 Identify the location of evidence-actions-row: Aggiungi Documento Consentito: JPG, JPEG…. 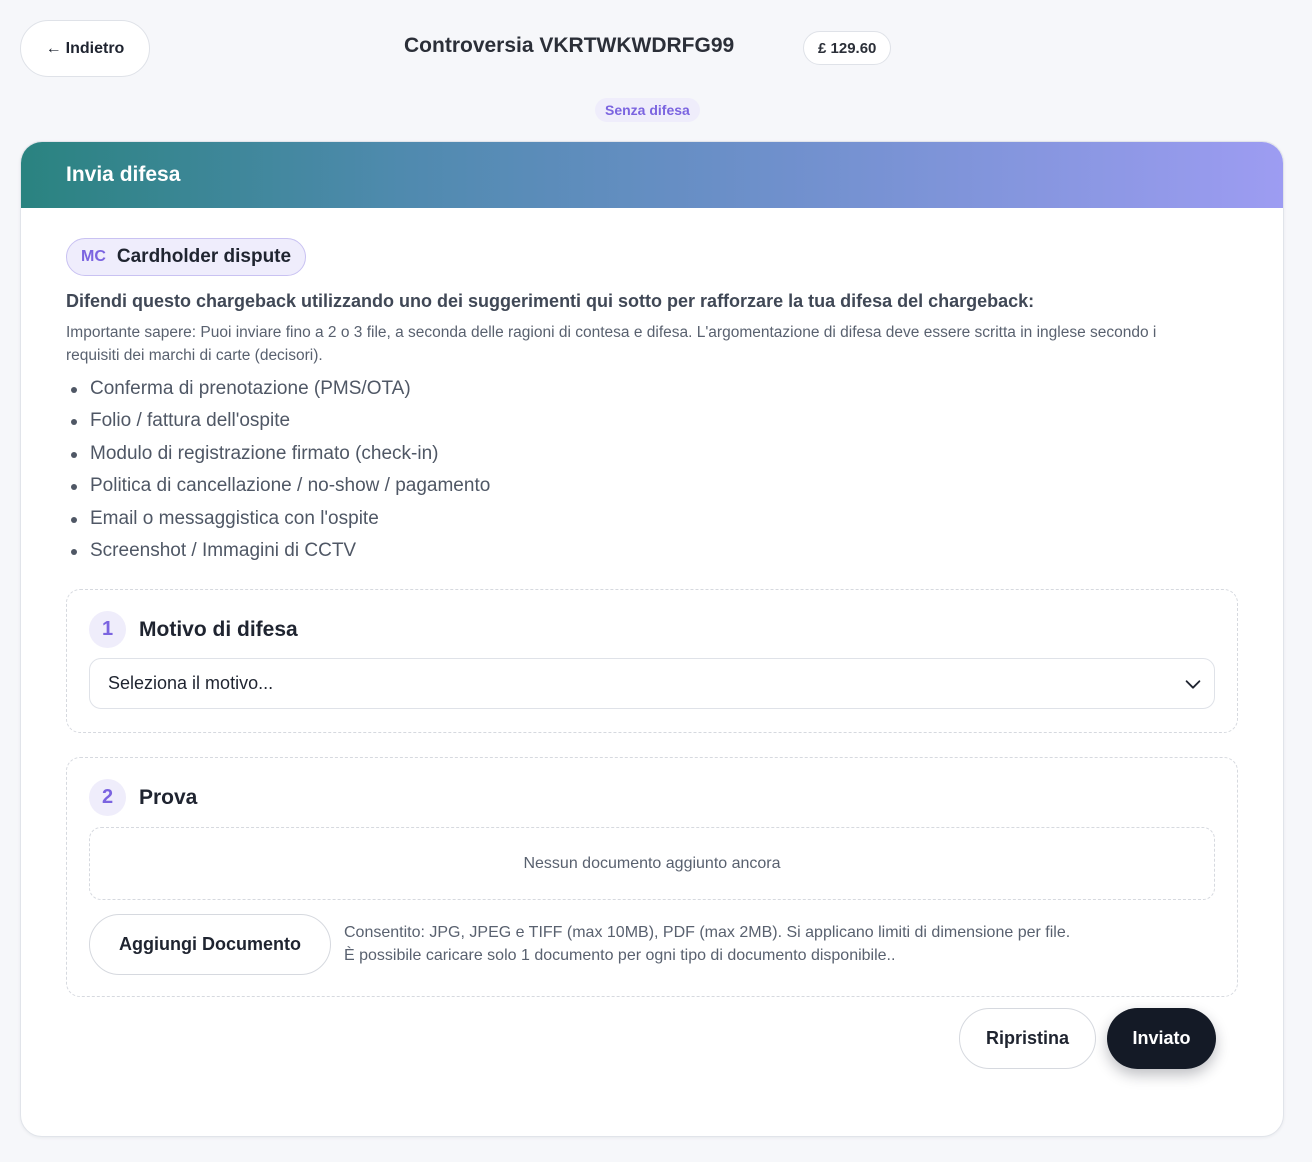
(652, 945).